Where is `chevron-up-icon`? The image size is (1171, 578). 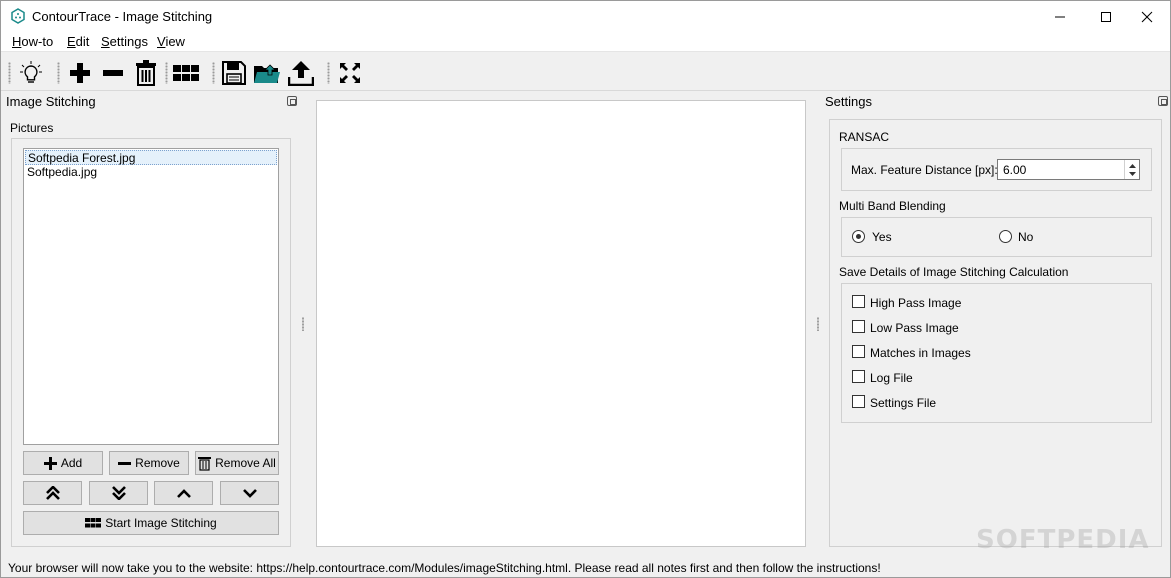
chevron-up-icon is located at coordinates (183, 493).